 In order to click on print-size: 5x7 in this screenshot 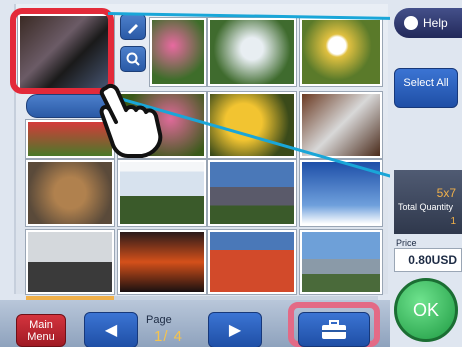, I will do `click(446, 193)`.